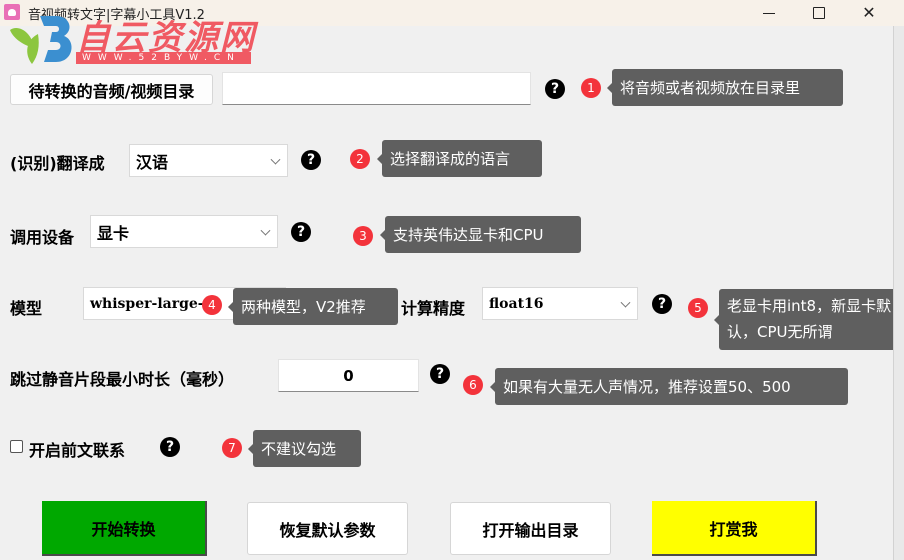  Describe the element at coordinates (483, 234) in the screenshot. I see `annotation-tooltip-3: 支持英伟达显卡和CPU` at that location.